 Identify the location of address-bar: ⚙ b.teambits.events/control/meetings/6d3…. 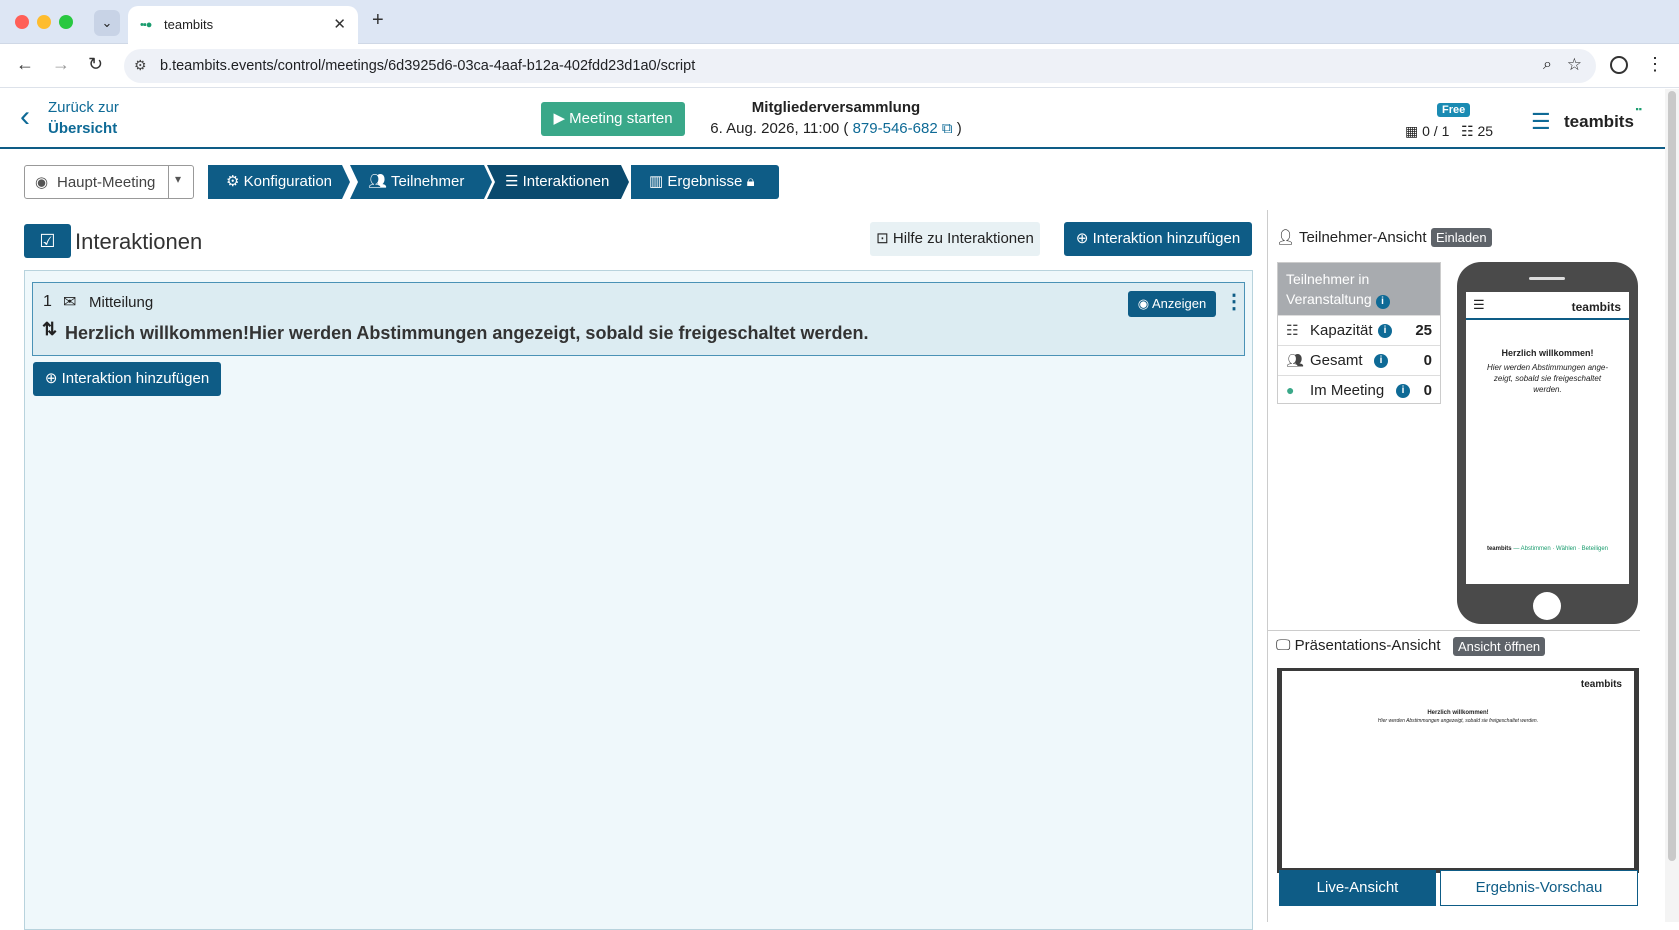
(860, 66).